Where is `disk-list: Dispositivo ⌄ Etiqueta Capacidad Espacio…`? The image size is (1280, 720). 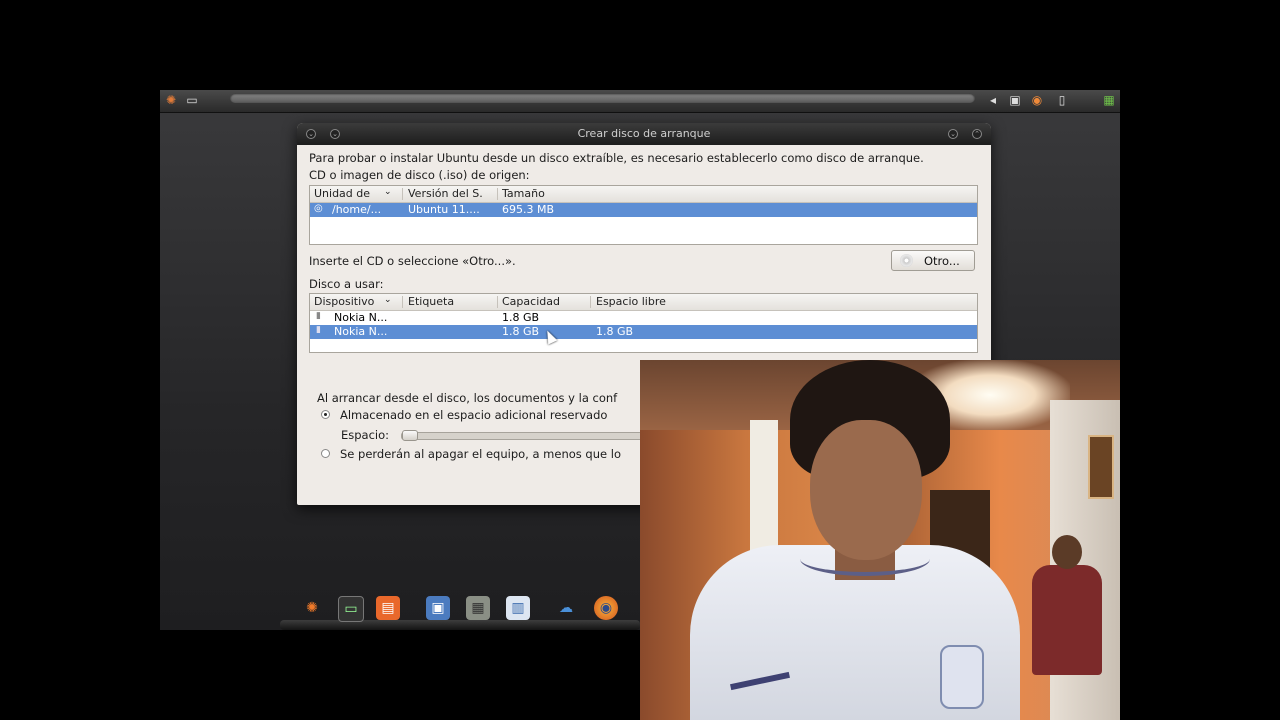 disk-list: Dispositivo ⌄ Etiqueta Capacidad Espacio… is located at coordinates (643, 323).